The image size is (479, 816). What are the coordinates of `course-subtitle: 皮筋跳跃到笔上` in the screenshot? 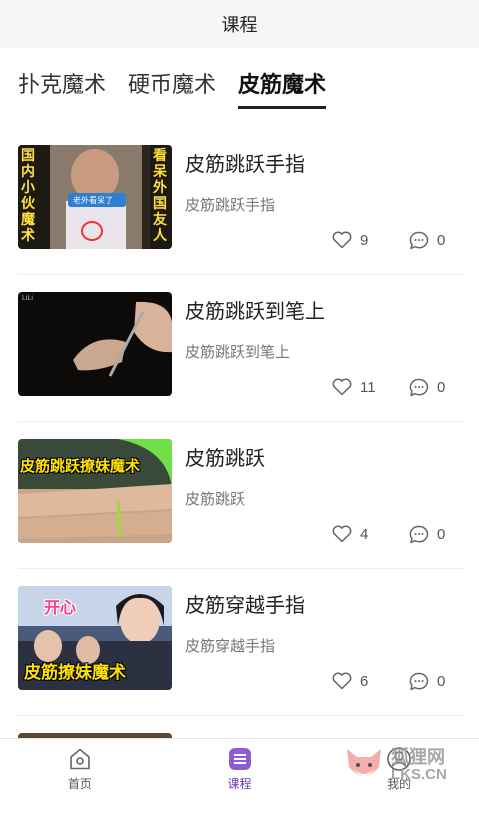 It's located at (238, 352).